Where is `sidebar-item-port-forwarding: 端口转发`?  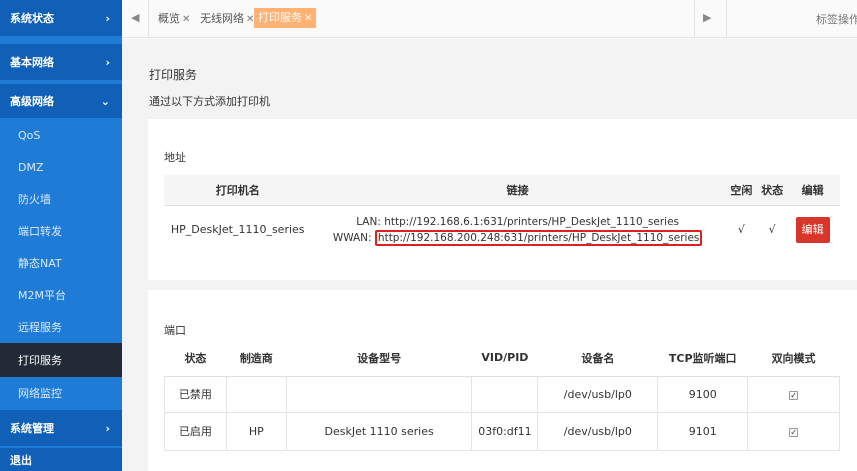 sidebar-item-port-forwarding: 端口转发 is located at coordinates (61, 231).